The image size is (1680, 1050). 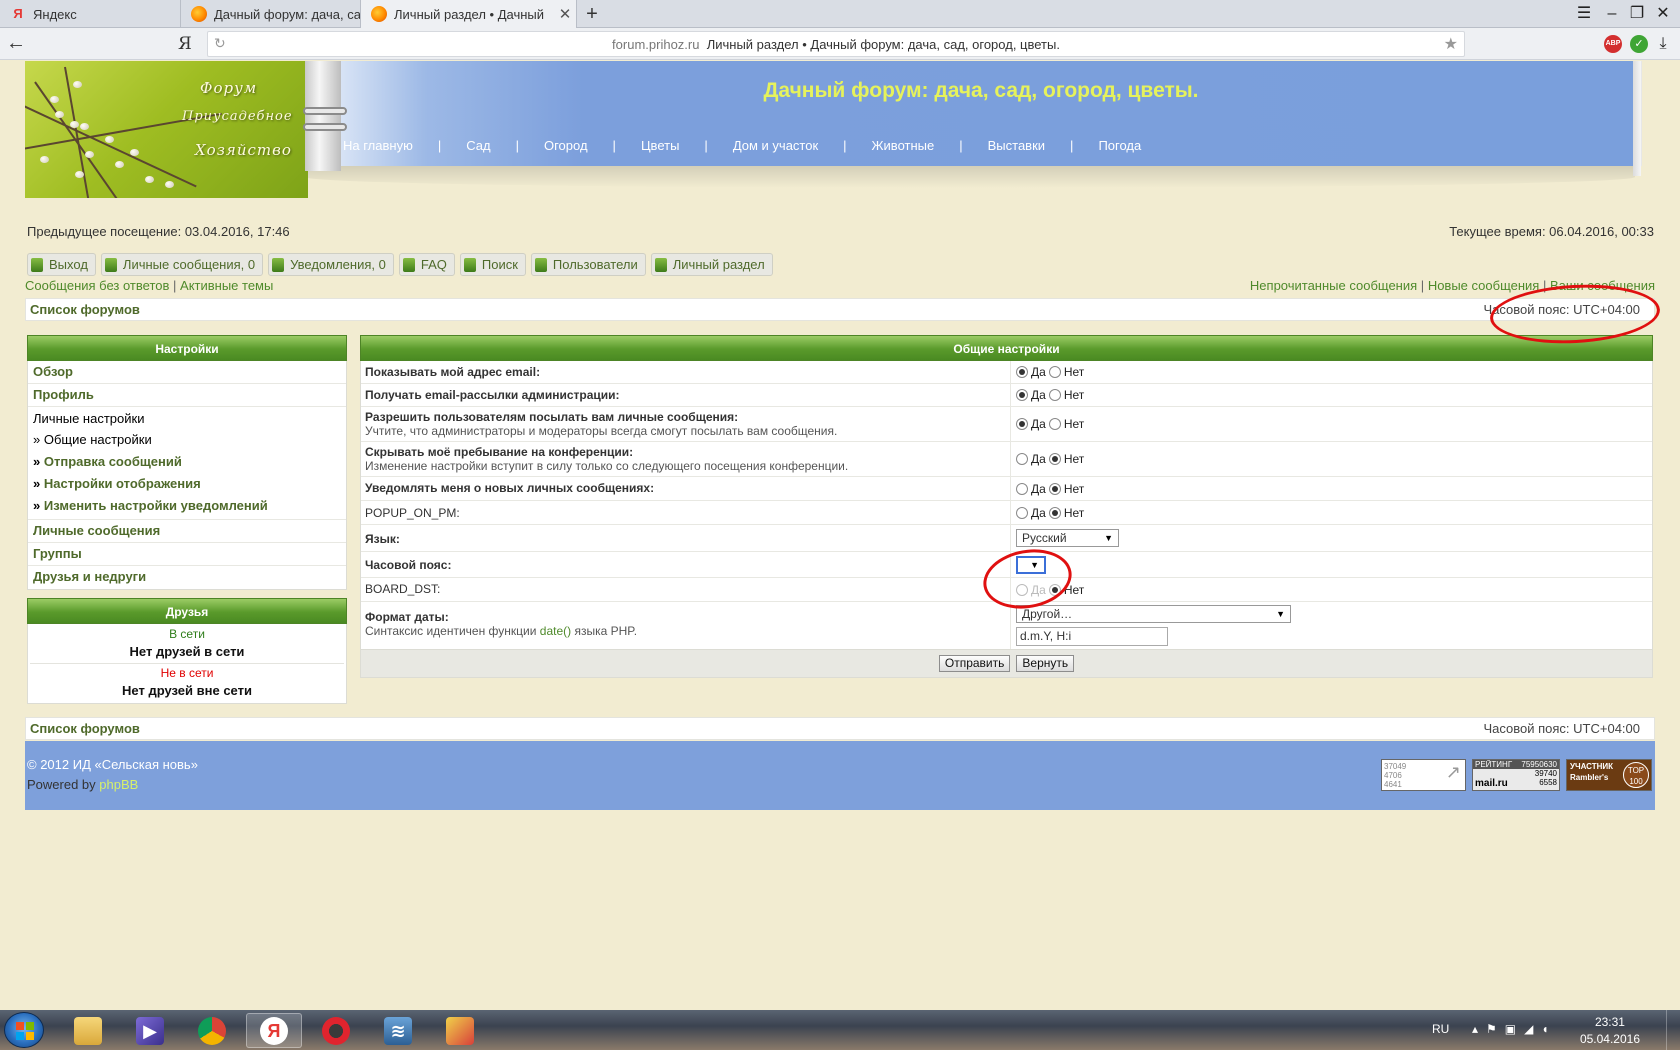 I want to click on desc-text: Синтаксис идентичен функции, so click(x=452, y=631).